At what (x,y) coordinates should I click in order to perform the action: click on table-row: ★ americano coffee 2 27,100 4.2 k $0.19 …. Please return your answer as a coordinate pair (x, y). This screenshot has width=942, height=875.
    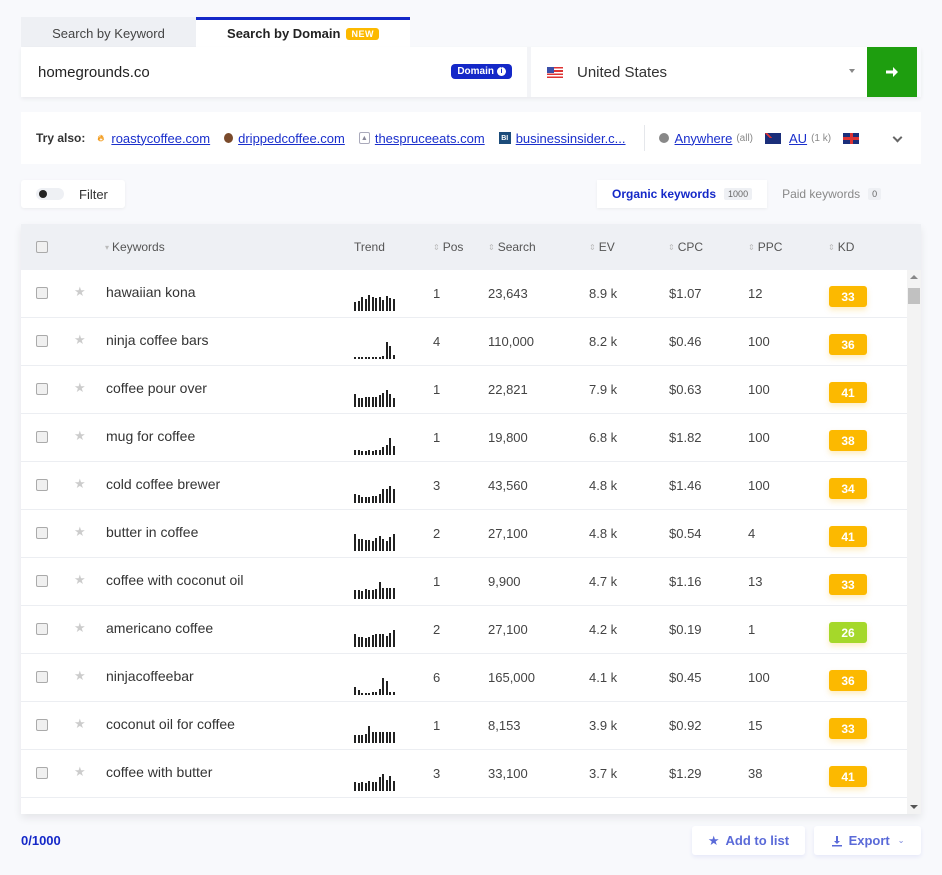
    Looking at the image, I should click on (464, 630).